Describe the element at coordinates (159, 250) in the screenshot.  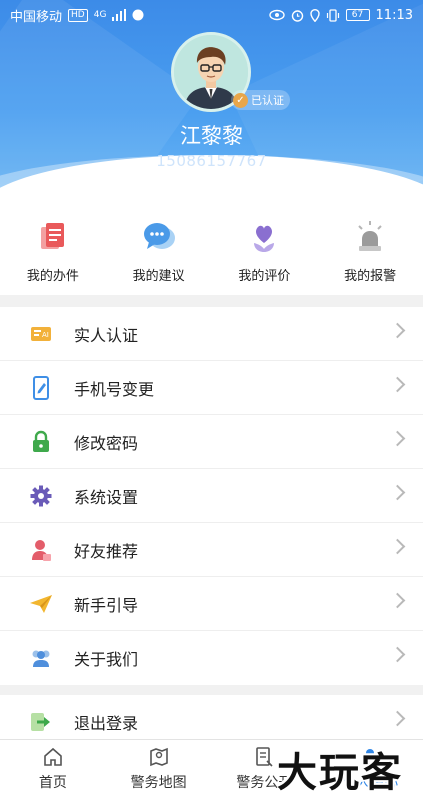
I see `quick-action-my-suggestions: 我的建议` at that location.